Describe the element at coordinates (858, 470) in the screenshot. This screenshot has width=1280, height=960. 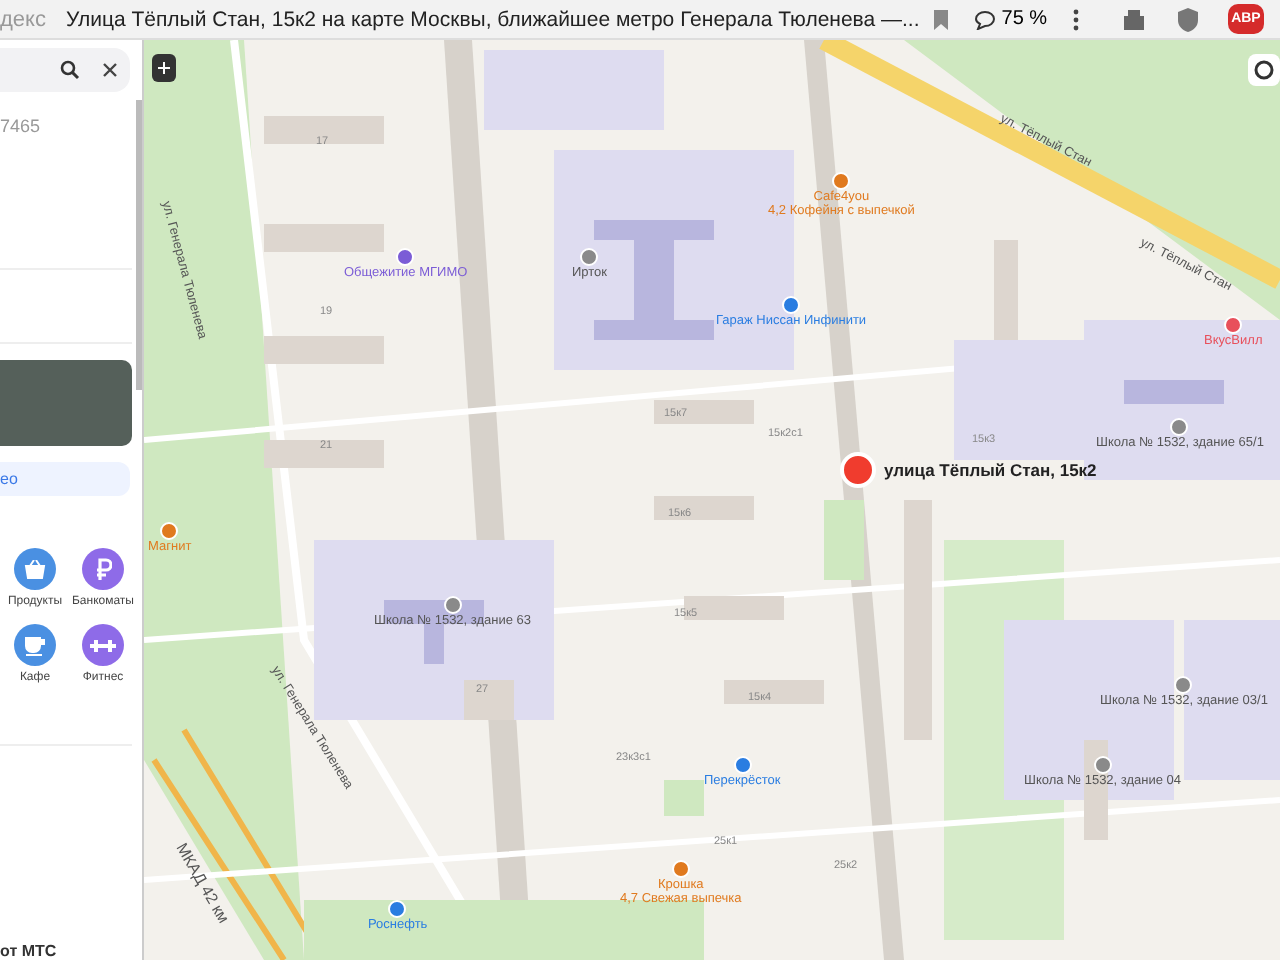
I see `location-pin-icon` at that location.